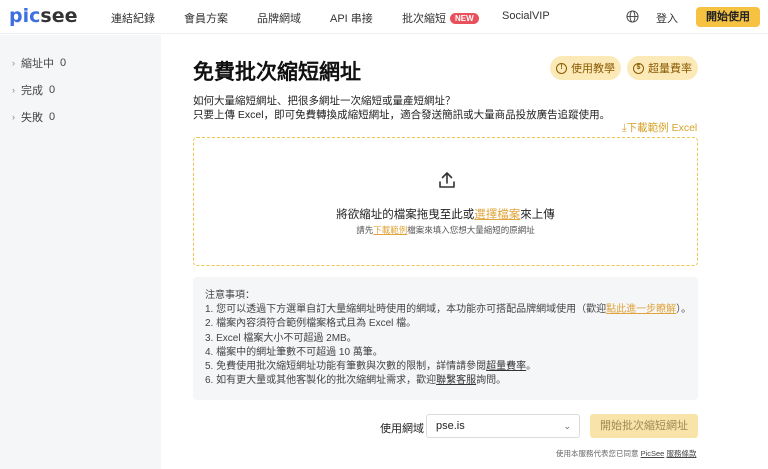 The image size is (768, 469). What do you see at coordinates (681, 453) in the screenshot?
I see `terms-link: 服務條款` at bounding box center [681, 453].